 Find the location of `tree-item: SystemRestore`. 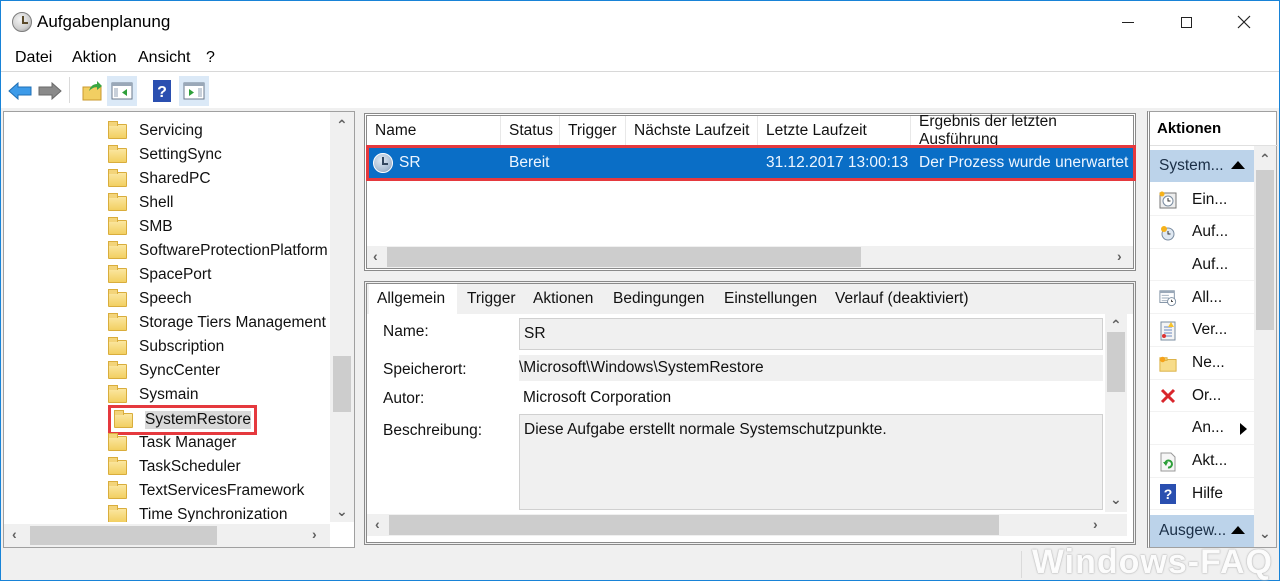

tree-item: SystemRestore is located at coordinates (182, 420).